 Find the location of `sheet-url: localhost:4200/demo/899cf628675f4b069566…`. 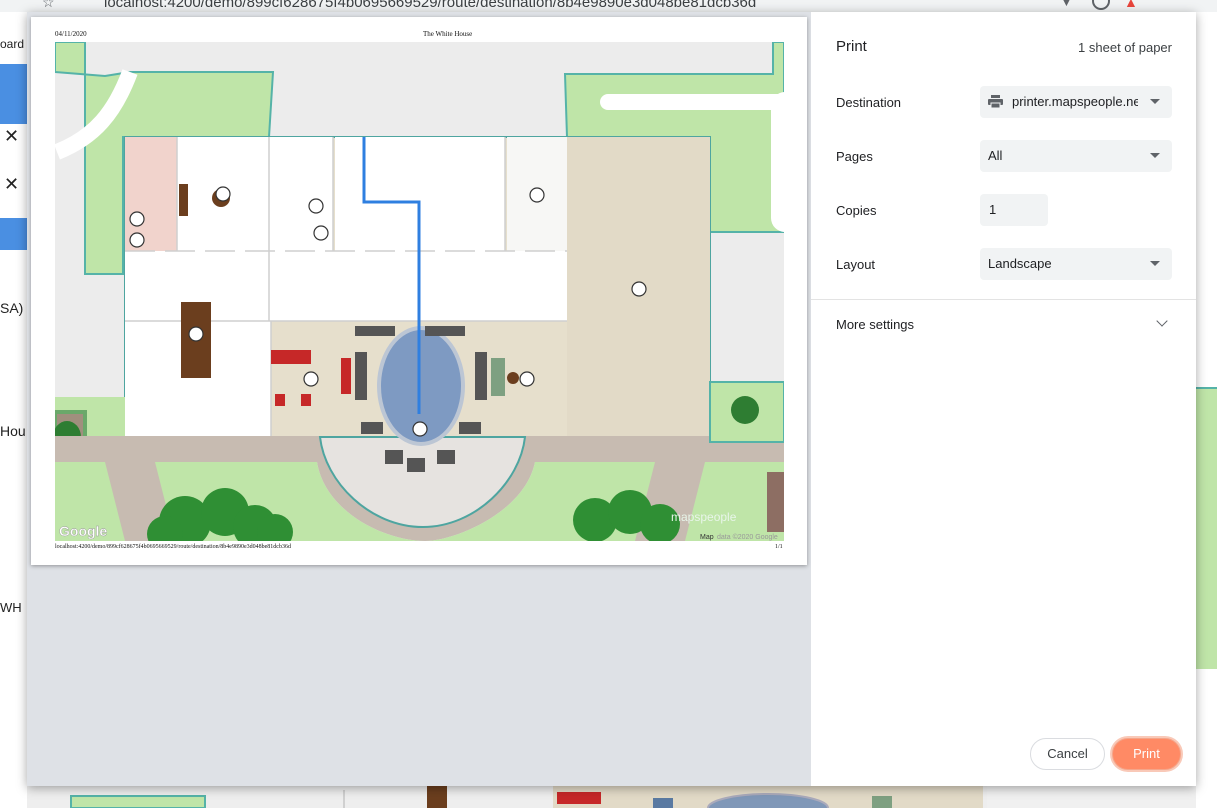

sheet-url: localhost:4200/demo/899cf628675f4b069566… is located at coordinates (173, 547).